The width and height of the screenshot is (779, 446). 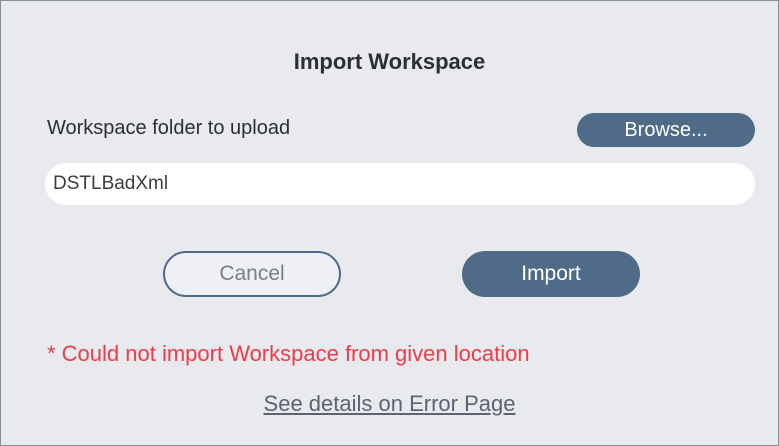 I want to click on cancel-button: Cancel, so click(x=252, y=274).